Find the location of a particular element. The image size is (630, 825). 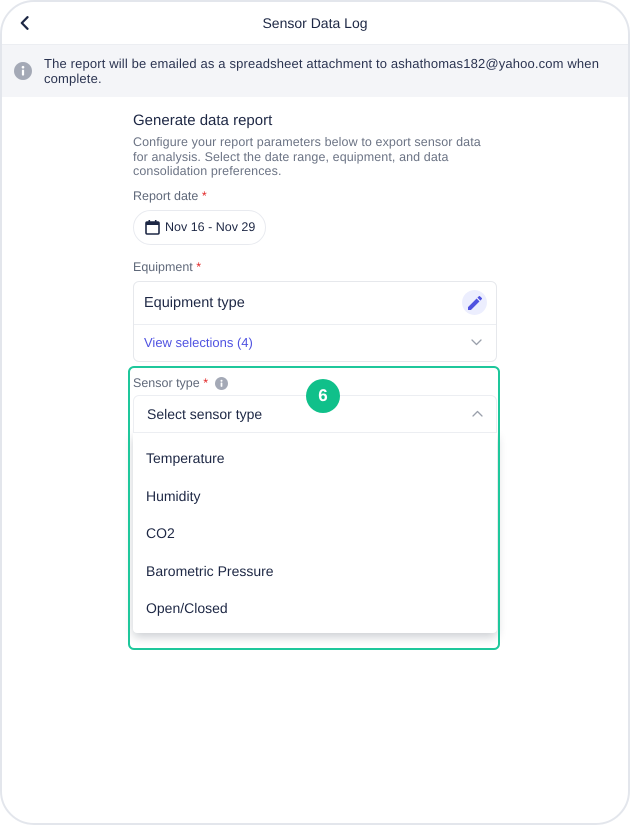

field-label: Report date * is located at coordinates (170, 195).